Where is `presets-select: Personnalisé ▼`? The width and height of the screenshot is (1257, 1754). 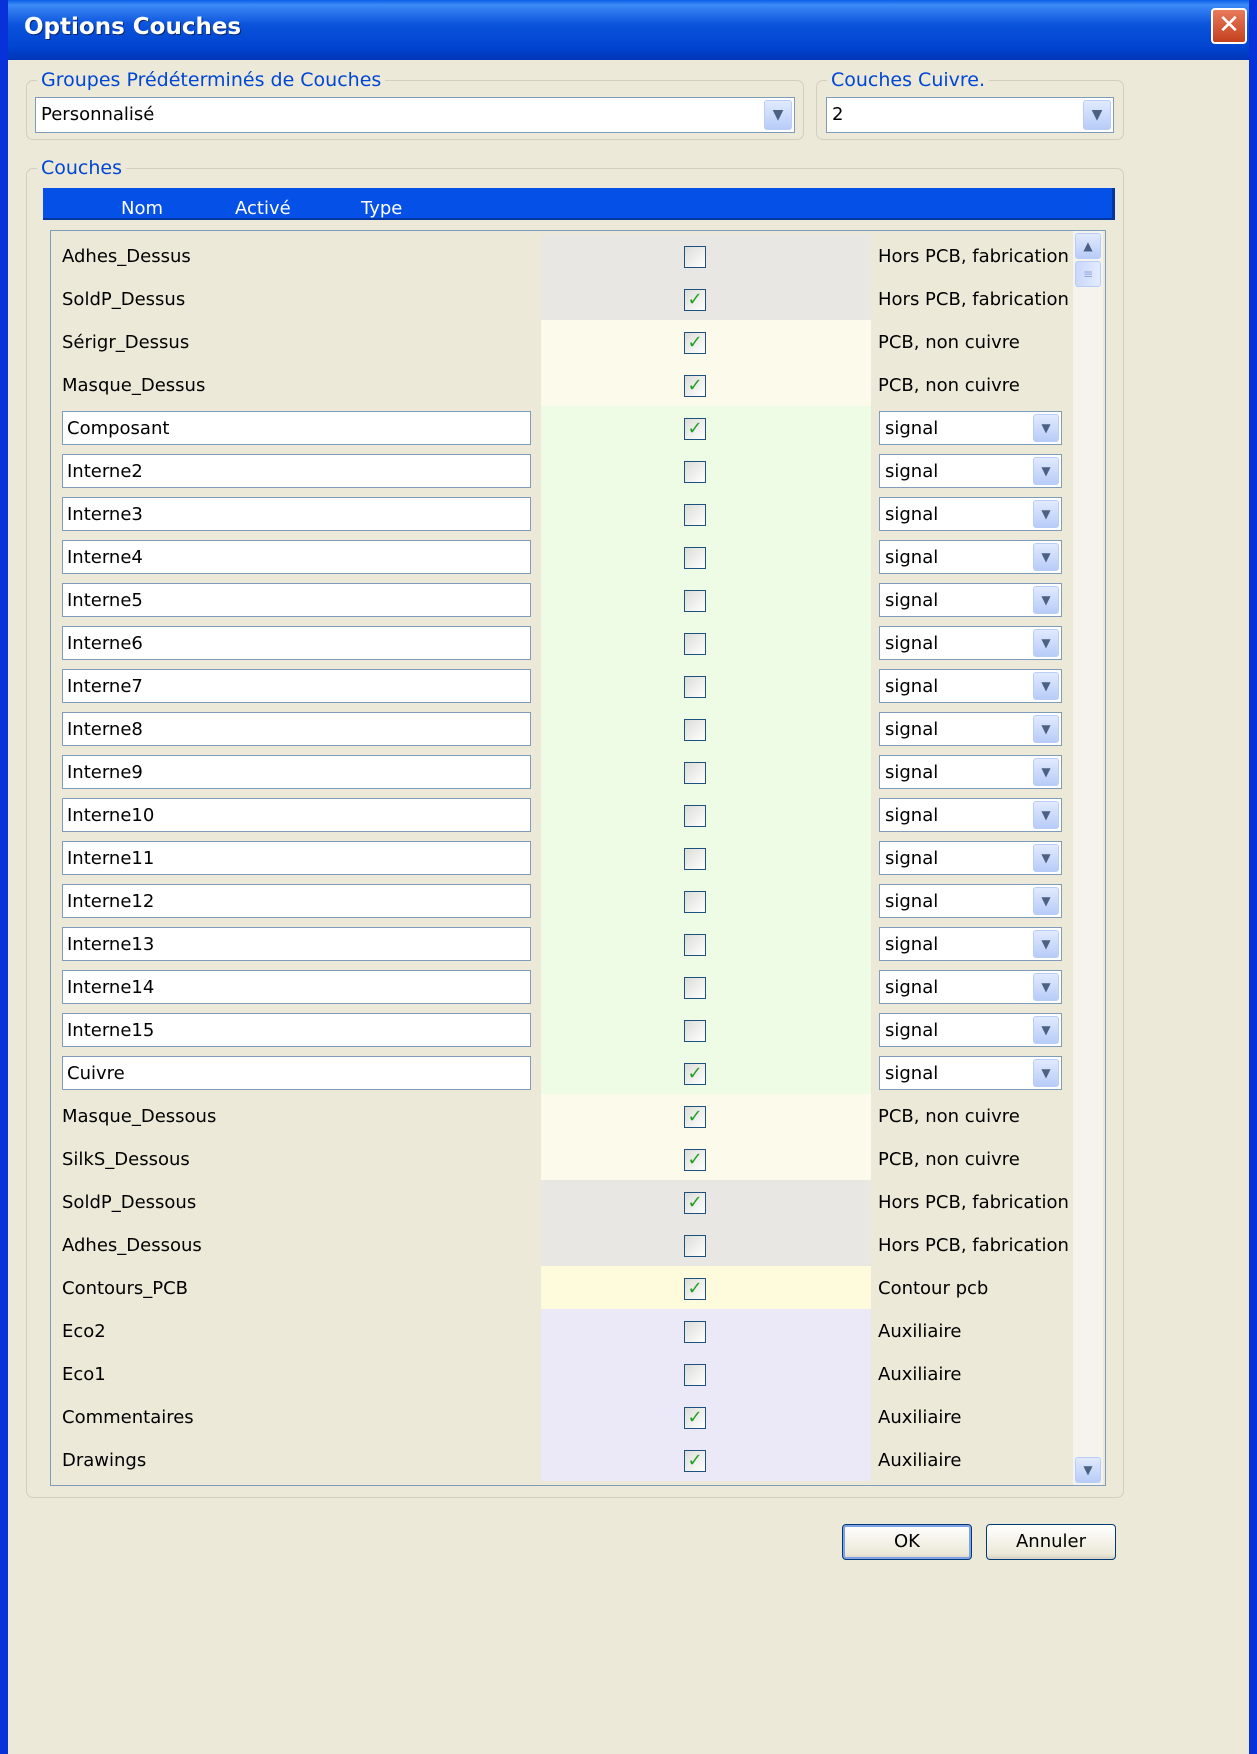
presets-select: Personnalisé ▼ is located at coordinates (415, 115).